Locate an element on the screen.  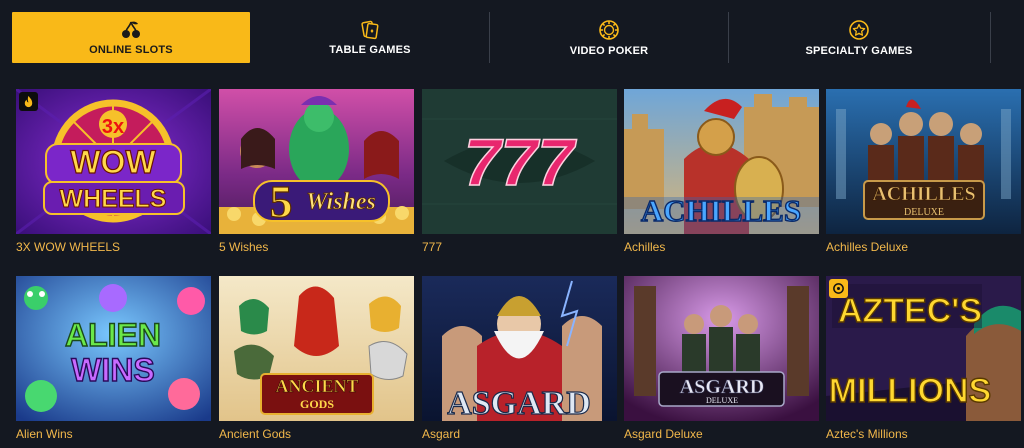
tab-specialty-games: SPECIALTY GAMES is located at coordinates (859, 37).